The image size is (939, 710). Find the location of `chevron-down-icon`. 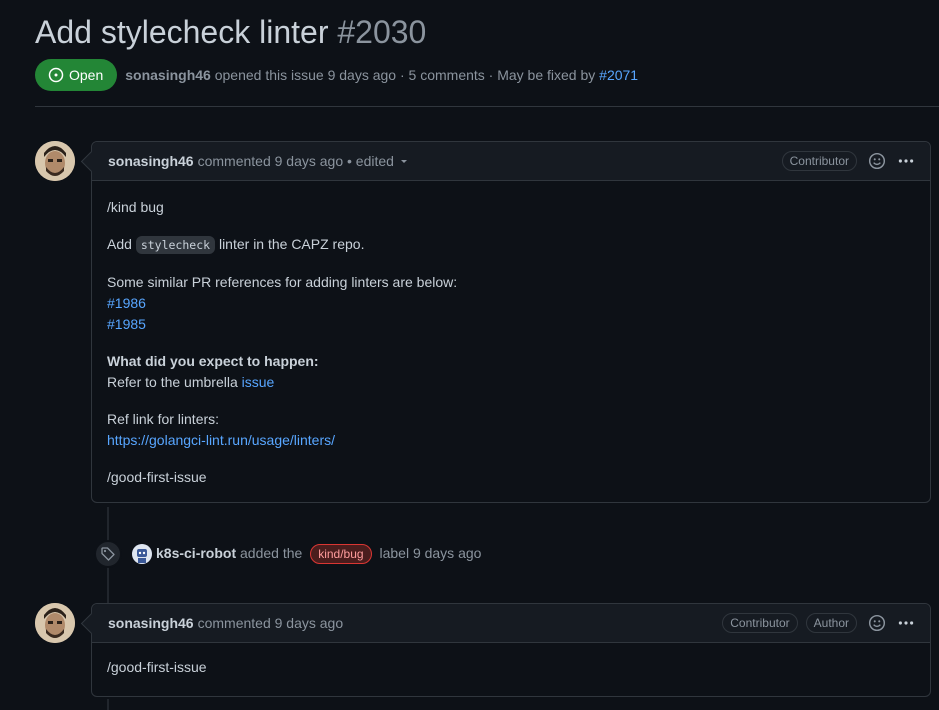

chevron-down-icon is located at coordinates (404, 161).